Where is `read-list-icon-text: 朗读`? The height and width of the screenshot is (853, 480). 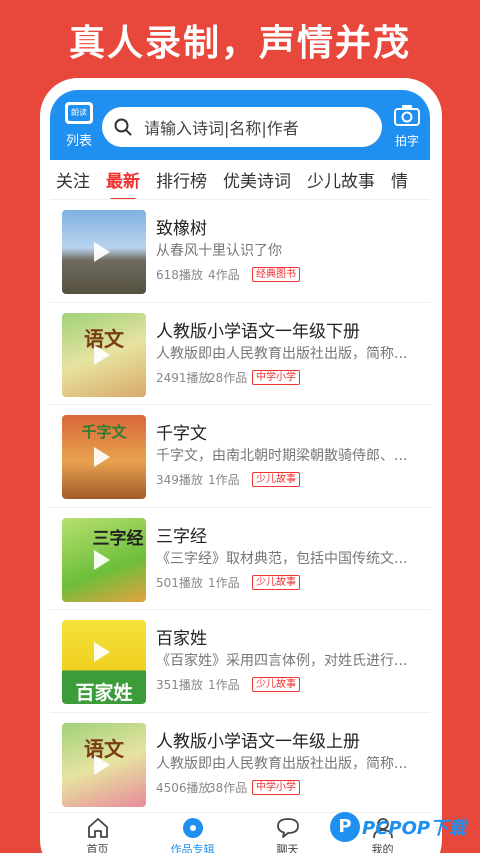 read-list-icon-text: 朗读 is located at coordinates (79, 113).